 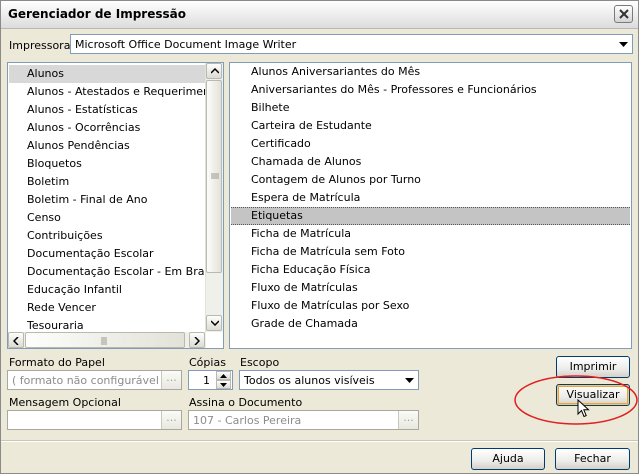 I want to click on list-item-label: Boletim - Final de Ano, so click(x=87, y=199).